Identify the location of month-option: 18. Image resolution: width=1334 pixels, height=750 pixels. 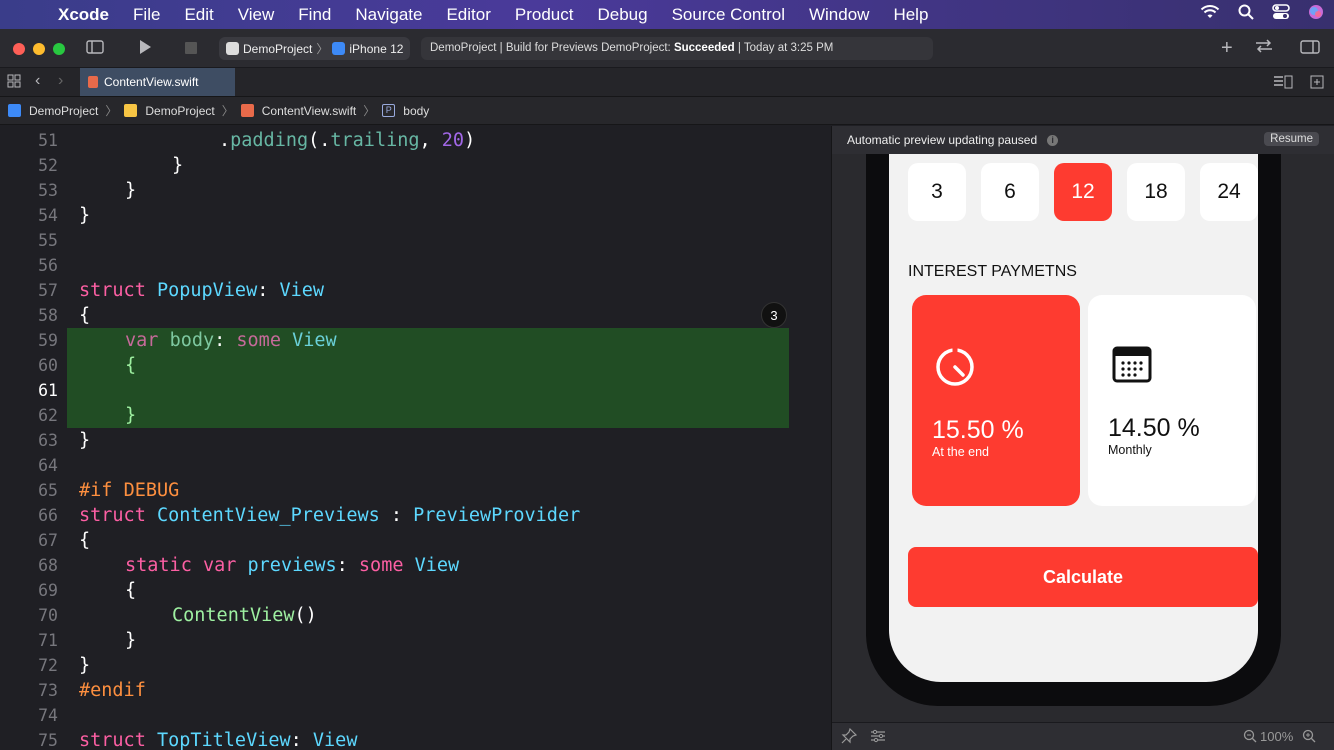
(1156, 192).